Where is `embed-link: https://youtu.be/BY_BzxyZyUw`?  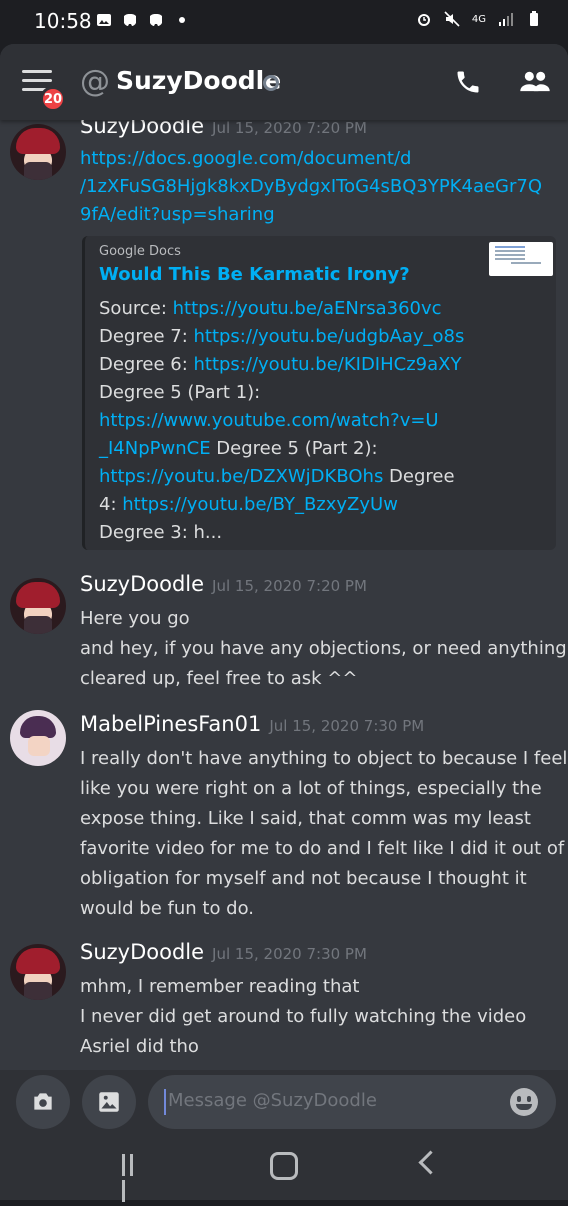 embed-link: https://youtu.be/BY_BzxyZyUw is located at coordinates (260, 504).